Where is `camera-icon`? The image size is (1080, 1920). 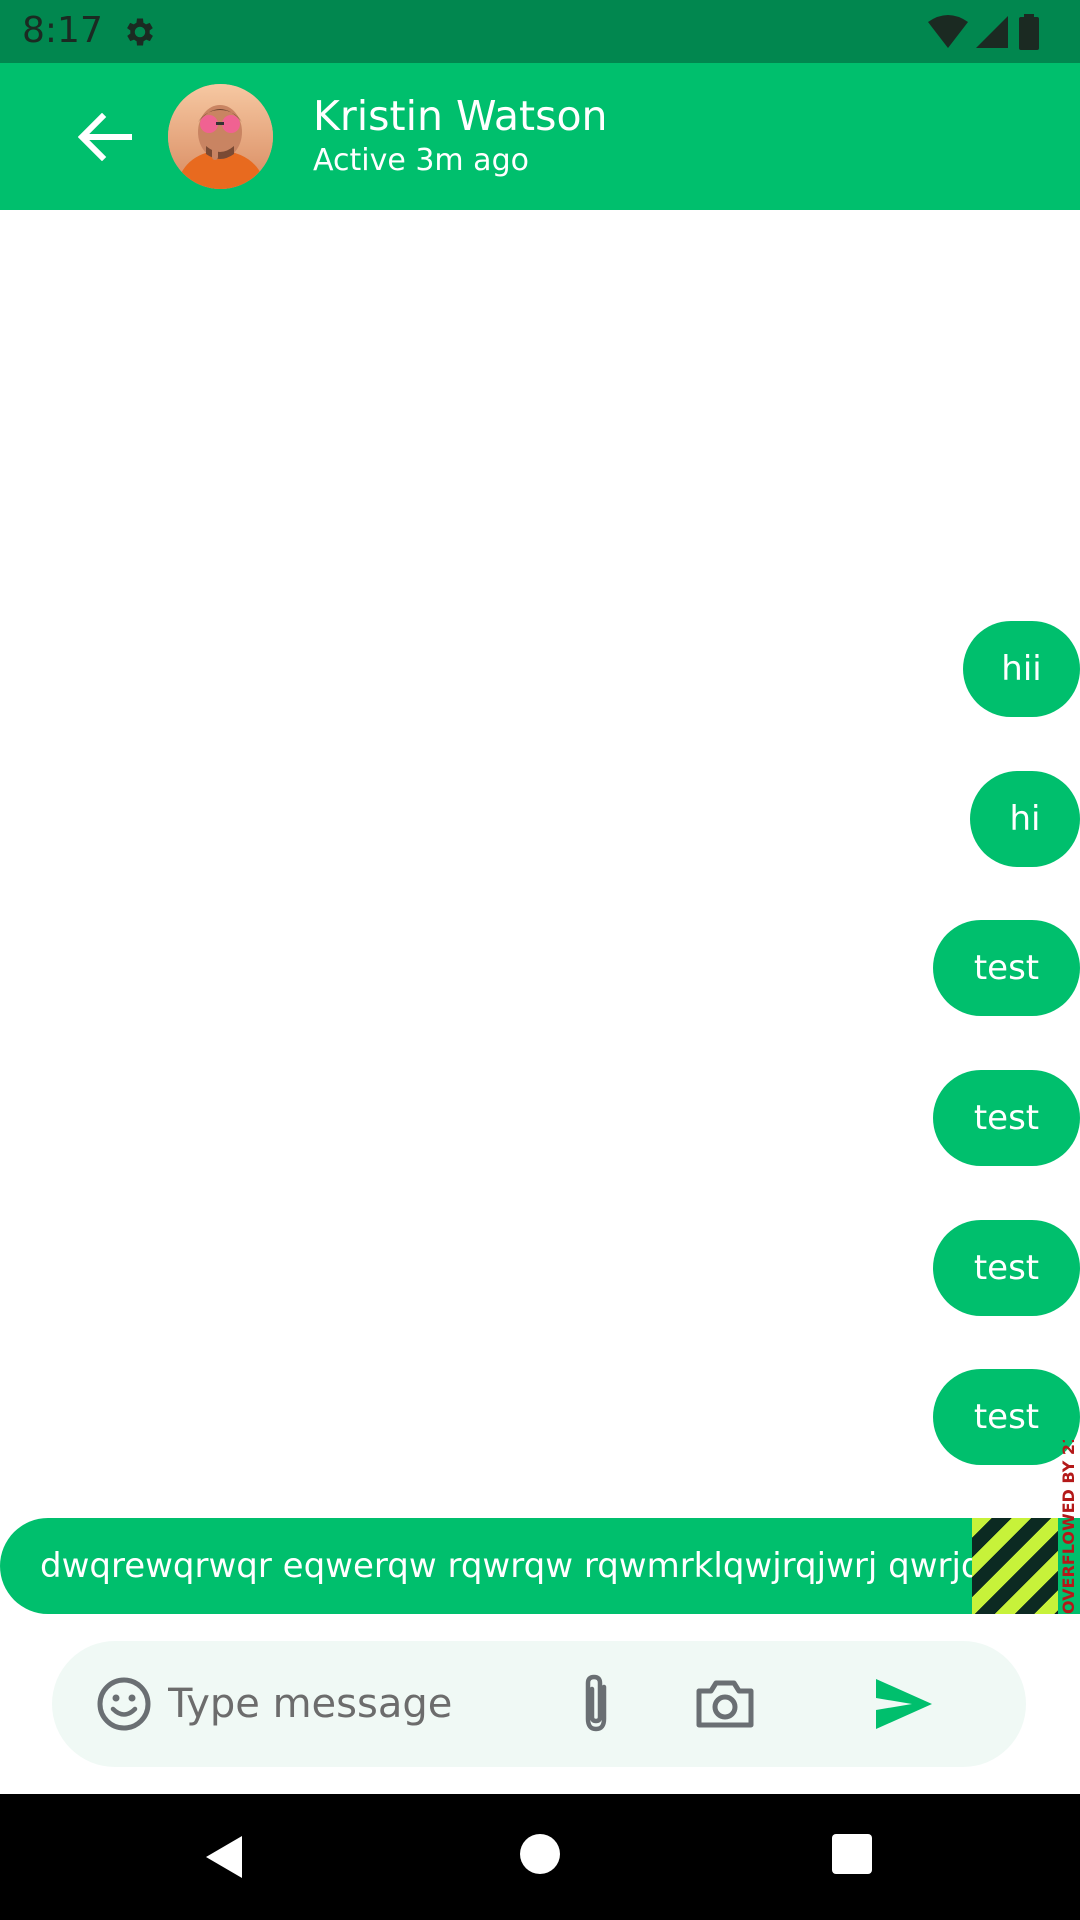
camera-icon is located at coordinates (725, 1703).